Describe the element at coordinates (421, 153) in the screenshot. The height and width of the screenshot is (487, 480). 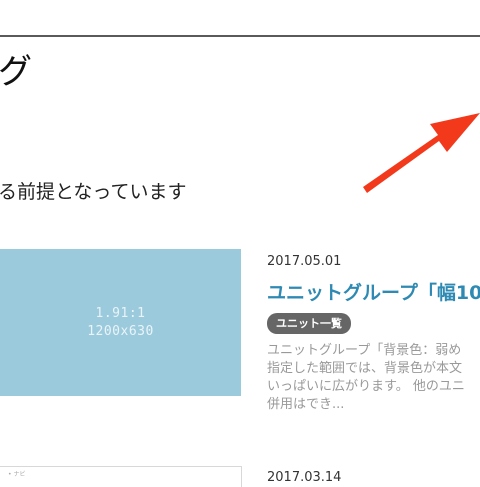
I see `annotation-arrow-icon` at that location.